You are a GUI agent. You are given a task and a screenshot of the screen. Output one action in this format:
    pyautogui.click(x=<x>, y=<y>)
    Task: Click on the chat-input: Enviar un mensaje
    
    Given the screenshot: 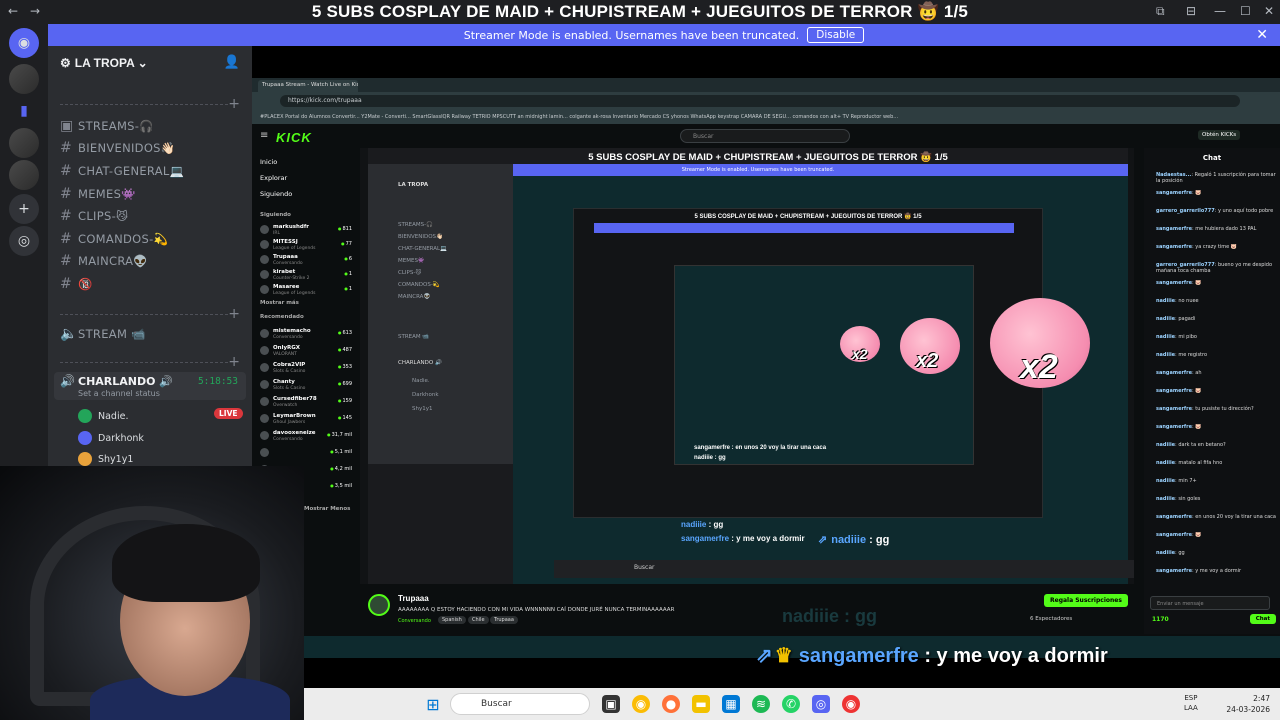 What is the action you would take?
    pyautogui.click(x=1210, y=603)
    